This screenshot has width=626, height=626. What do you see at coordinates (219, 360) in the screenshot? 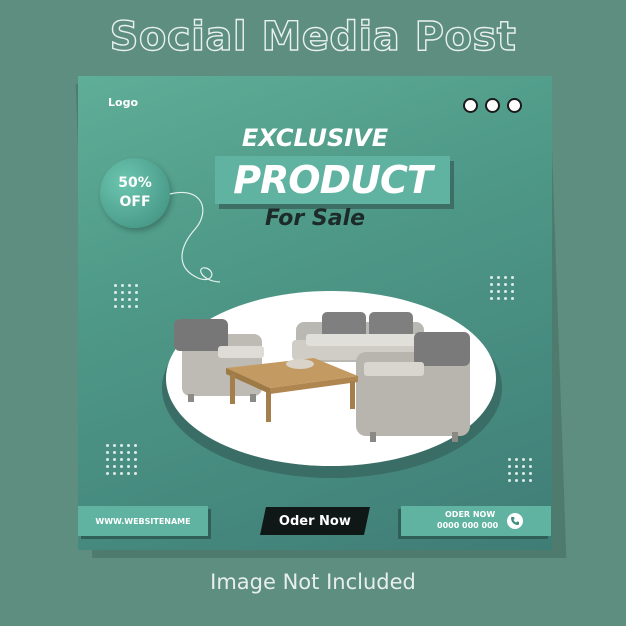
I see `left-armchair-shape` at bounding box center [219, 360].